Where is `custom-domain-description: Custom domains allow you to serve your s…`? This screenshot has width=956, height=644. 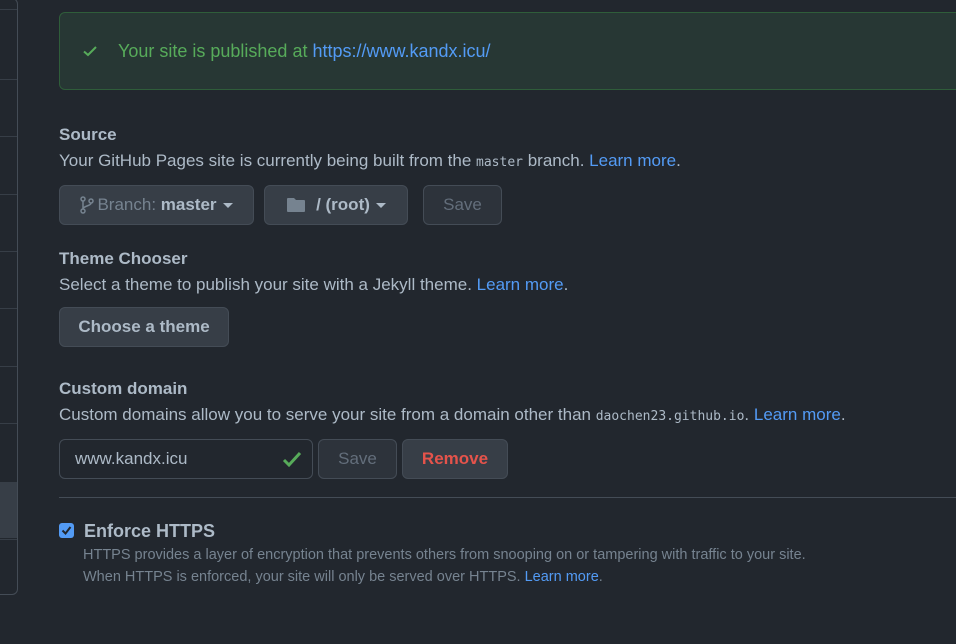 custom-domain-description: Custom domains allow you to serve your s… is located at coordinates (452, 415).